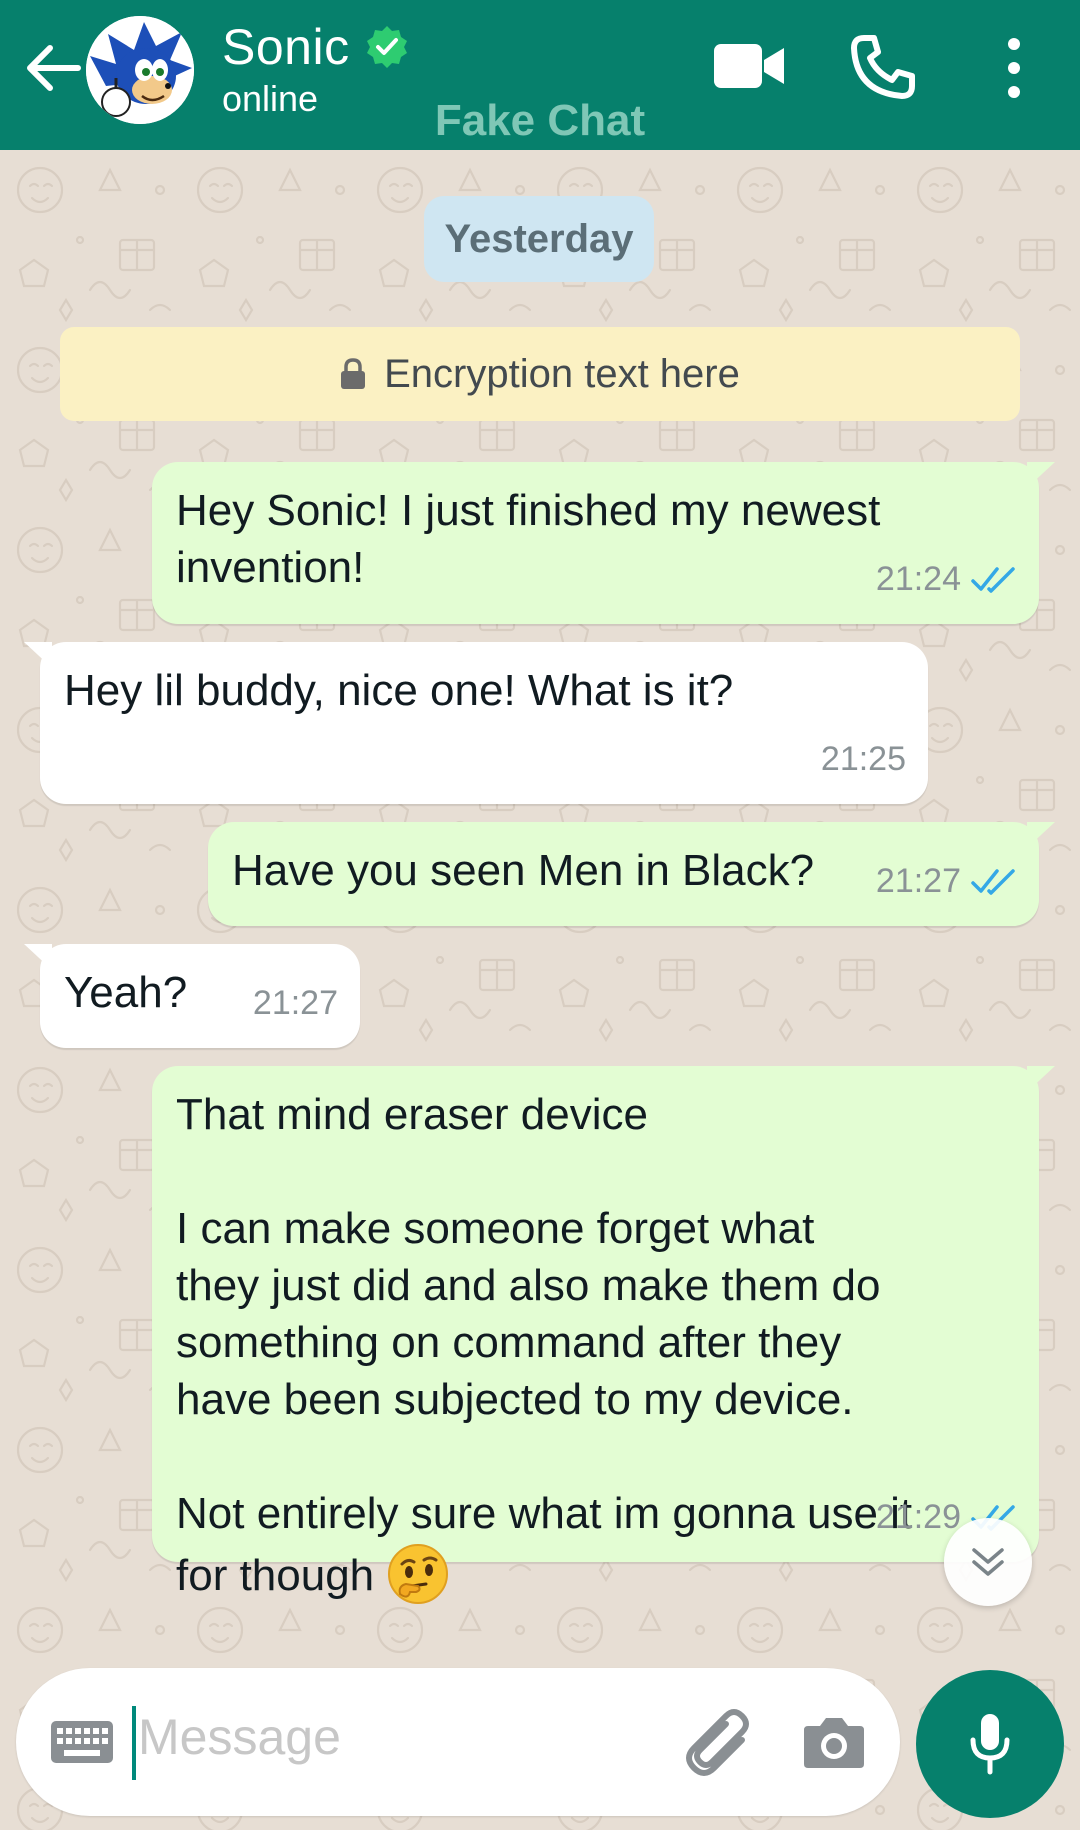 The height and width of the screenshot is (1830, 1080). What do you see at coordinates (387, 47) in the screenshot?
I see `verified-badge-icon` at bounding box center [387, 47].